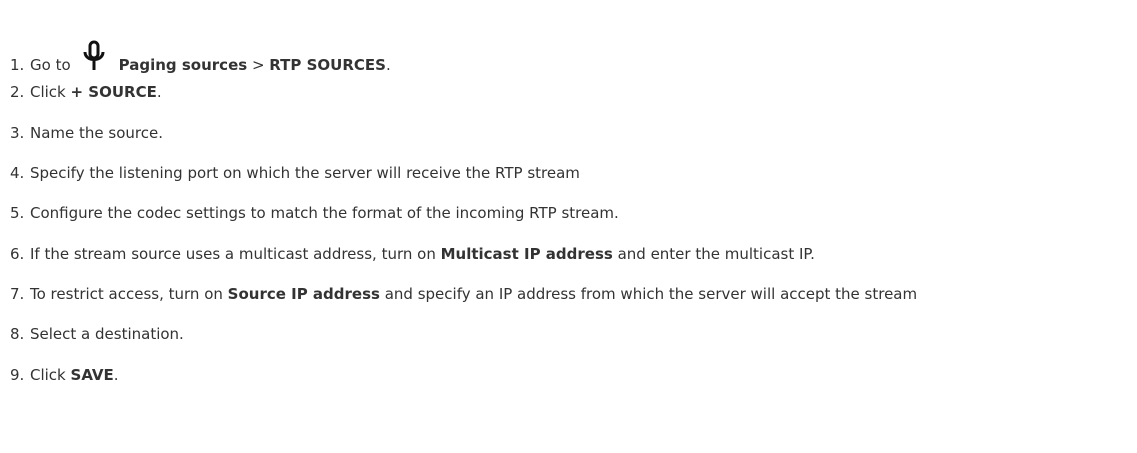  What do you see at coordinates (17, 375) in the screenshot?
I see `step-number: 9.` at bounding box center [17, 375].